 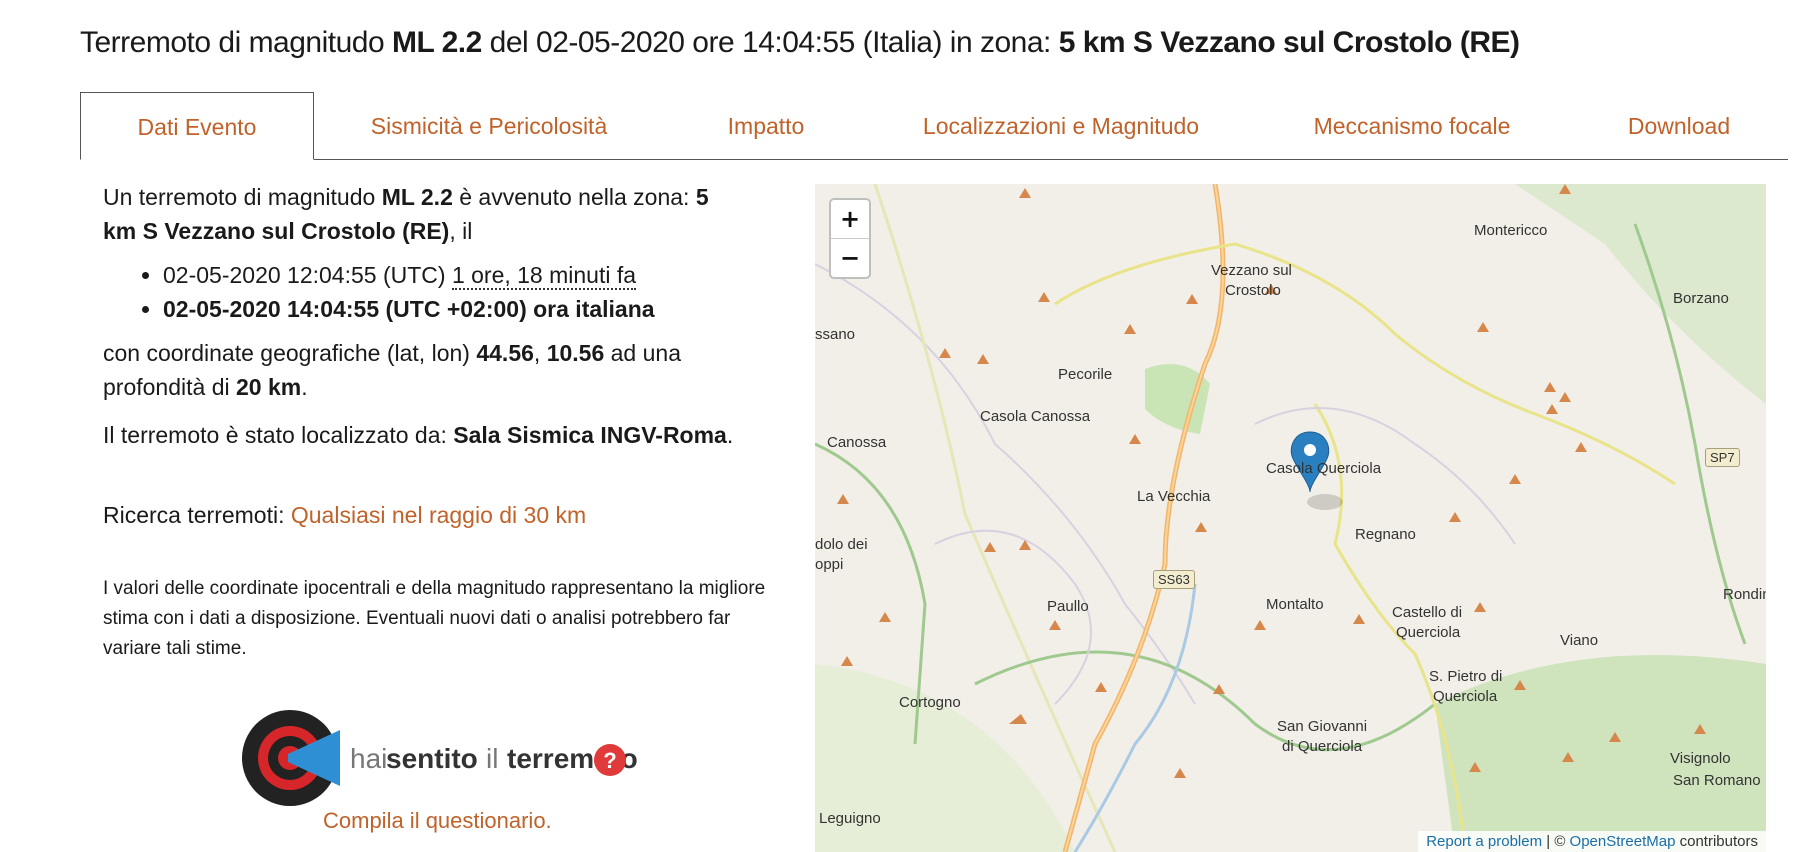 I want to click on map-label: dolo dei, so click(x=841, y=544).